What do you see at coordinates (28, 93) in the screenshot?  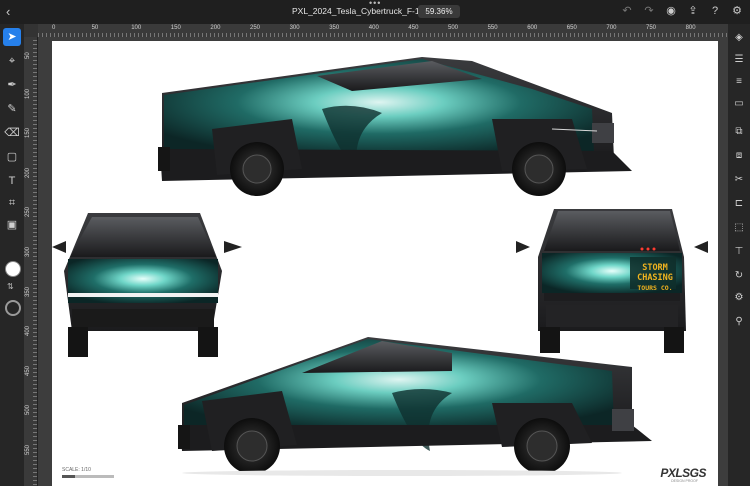 I see `ruler-left-label: 100` at bounding box center [28, 93].